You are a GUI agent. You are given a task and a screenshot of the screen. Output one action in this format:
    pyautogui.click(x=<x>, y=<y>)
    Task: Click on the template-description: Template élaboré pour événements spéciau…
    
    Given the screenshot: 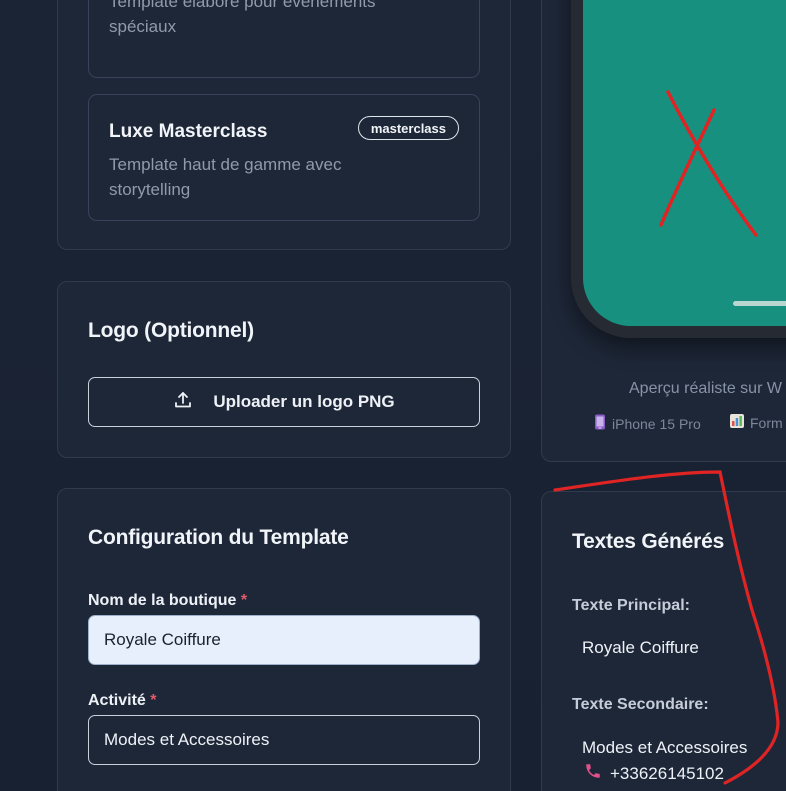 What is the action you would take?
    pyautogui.click(x=242, y=18)
    